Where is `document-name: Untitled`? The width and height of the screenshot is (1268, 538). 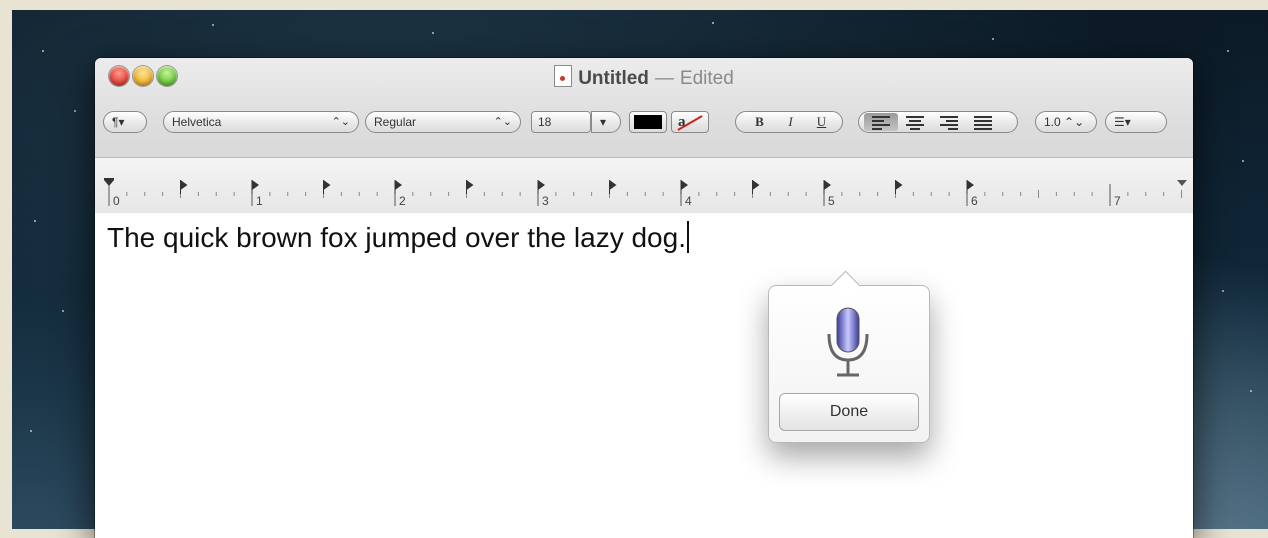
document-name: Untitled is located at coordinates (613, 78).